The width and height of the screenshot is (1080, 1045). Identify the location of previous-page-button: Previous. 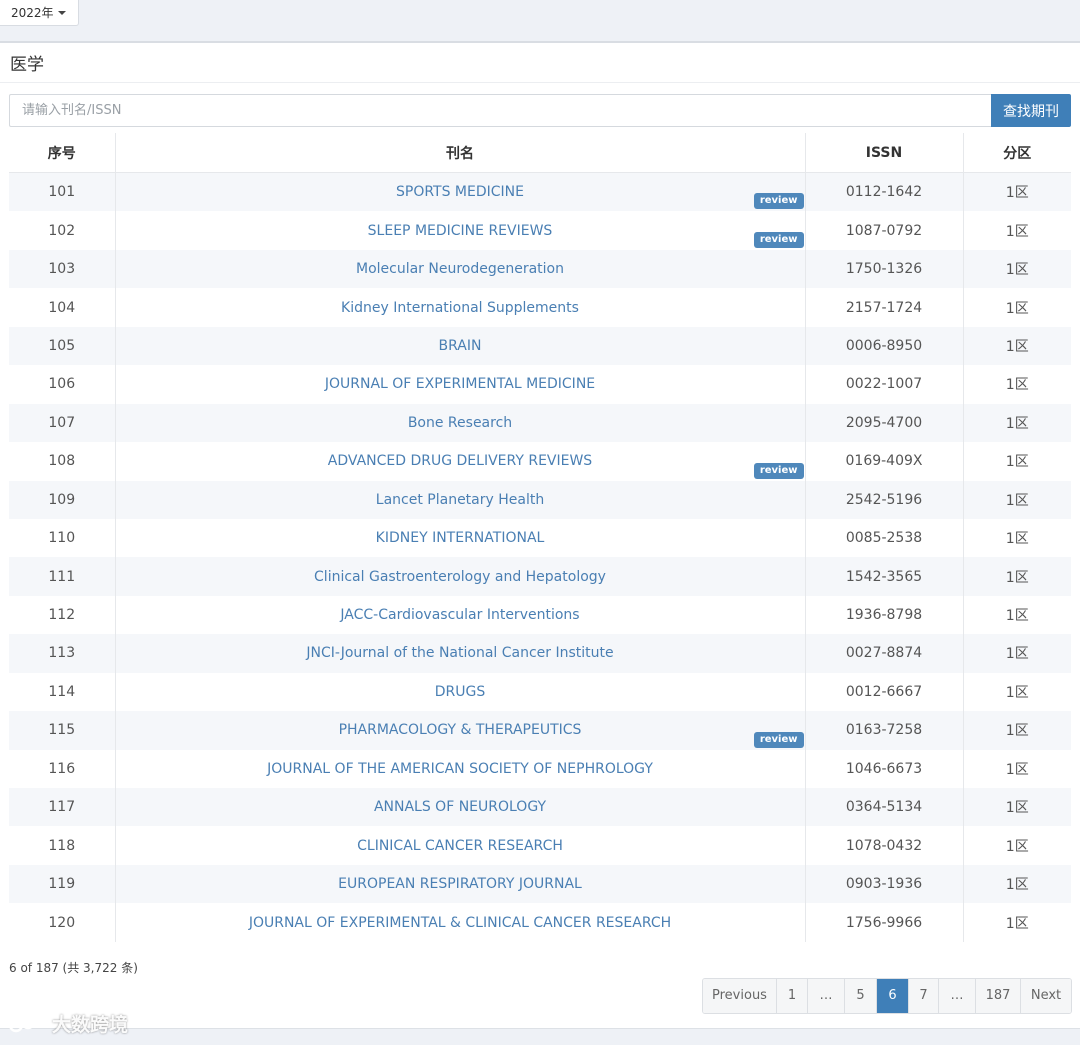
(740, 996).